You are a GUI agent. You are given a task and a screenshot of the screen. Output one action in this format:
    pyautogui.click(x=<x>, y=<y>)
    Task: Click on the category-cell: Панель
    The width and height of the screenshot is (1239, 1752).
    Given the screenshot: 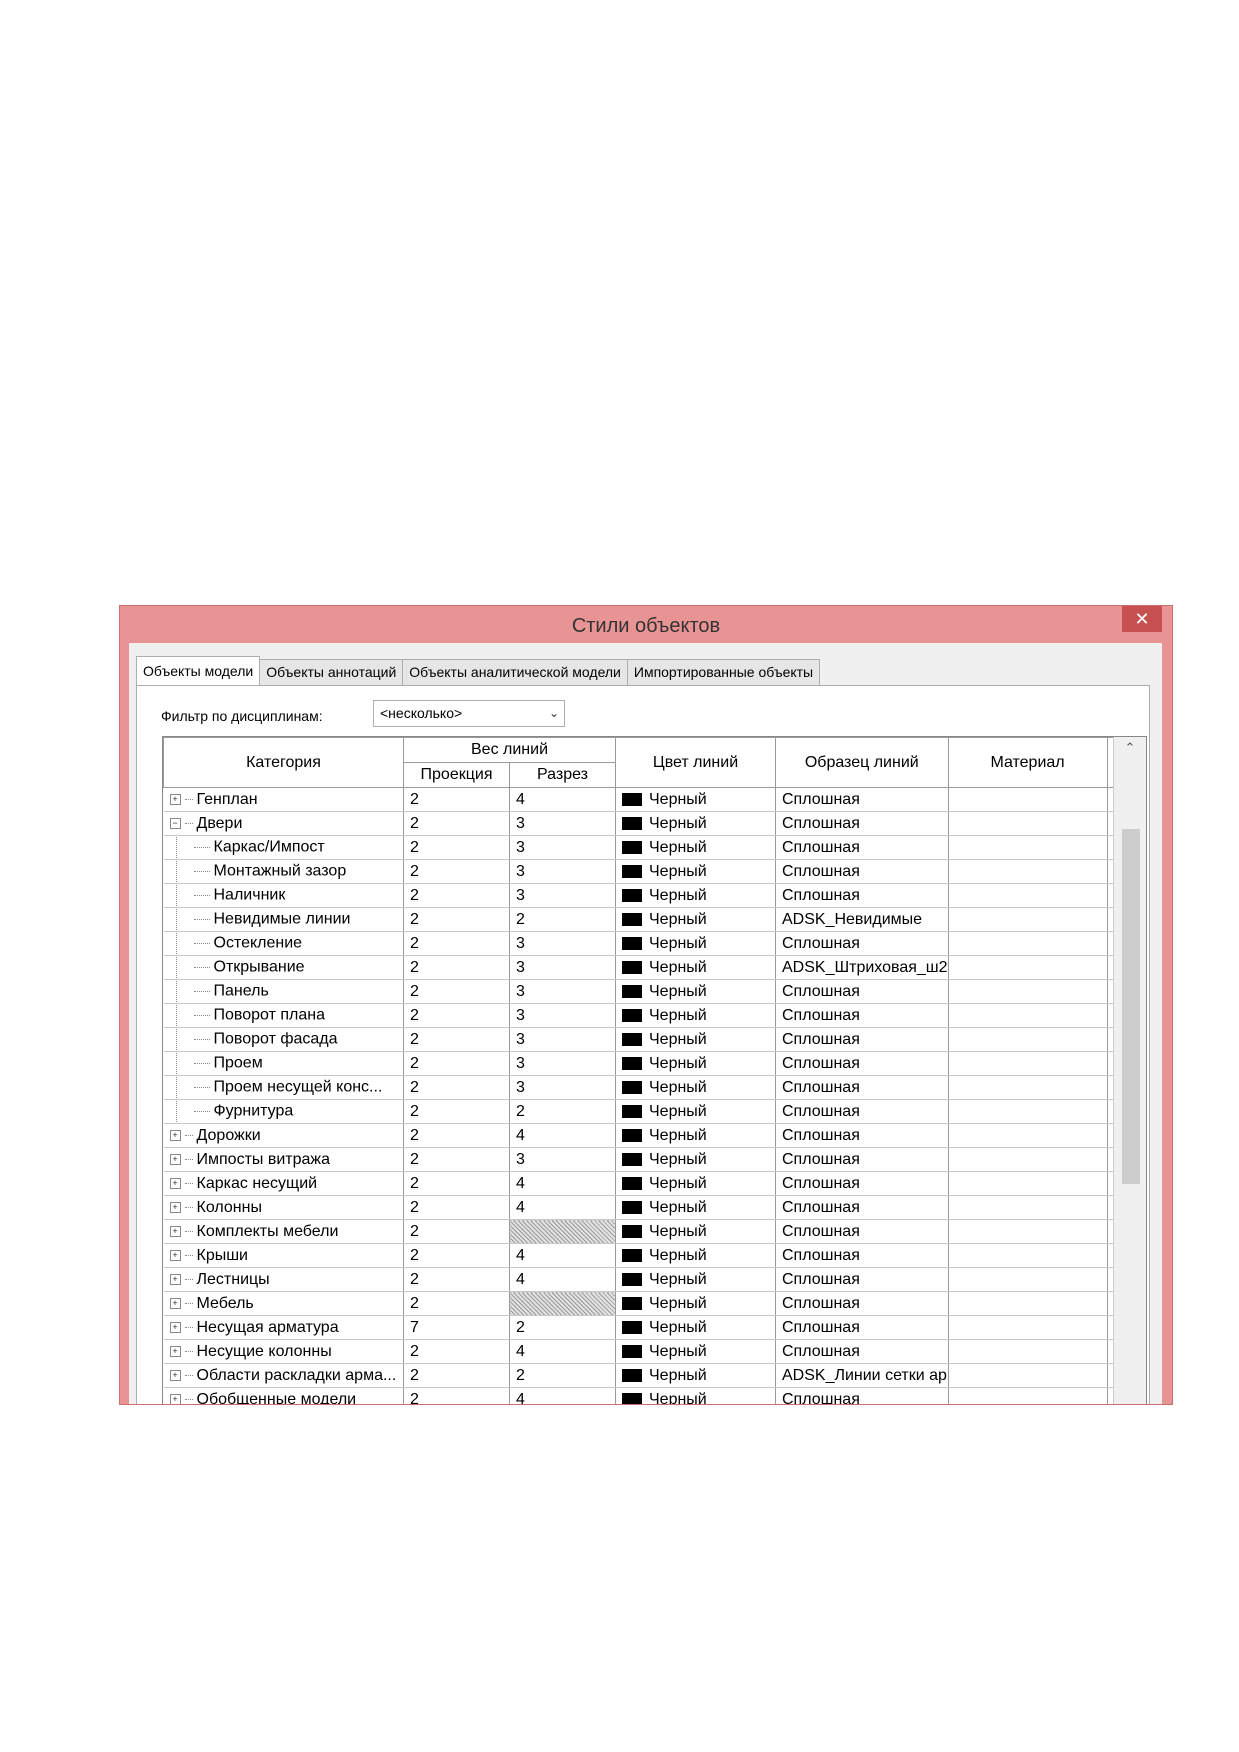 What is the action you would take?
    pyautogui.click(x=283, y=991)
    